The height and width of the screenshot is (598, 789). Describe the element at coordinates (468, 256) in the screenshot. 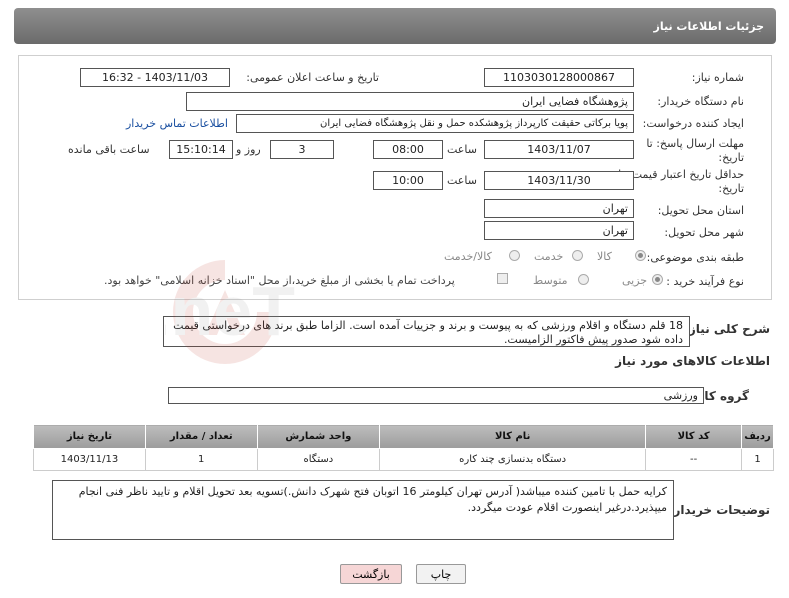

I see `category-option-goods-service: کالا/خدمت` at that location.